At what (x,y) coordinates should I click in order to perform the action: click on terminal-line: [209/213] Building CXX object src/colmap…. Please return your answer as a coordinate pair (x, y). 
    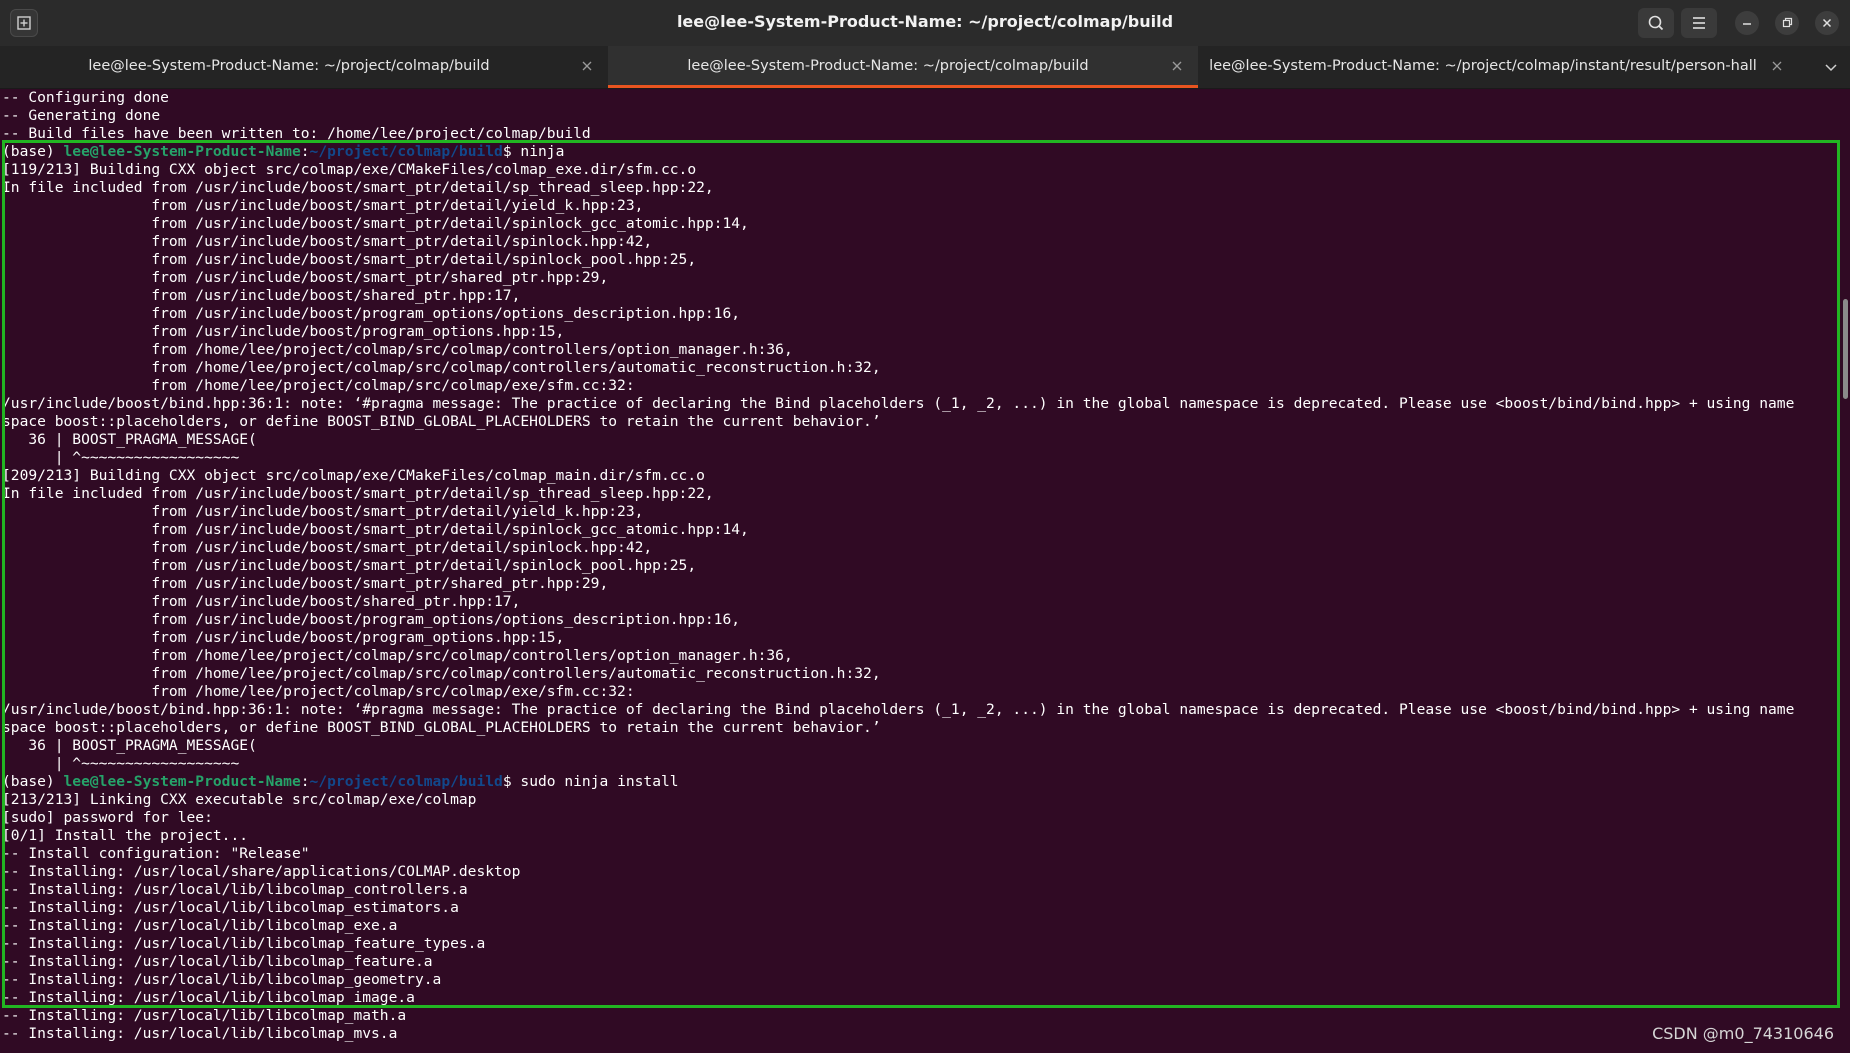
    Looking at the image, I should click on (353, 475).